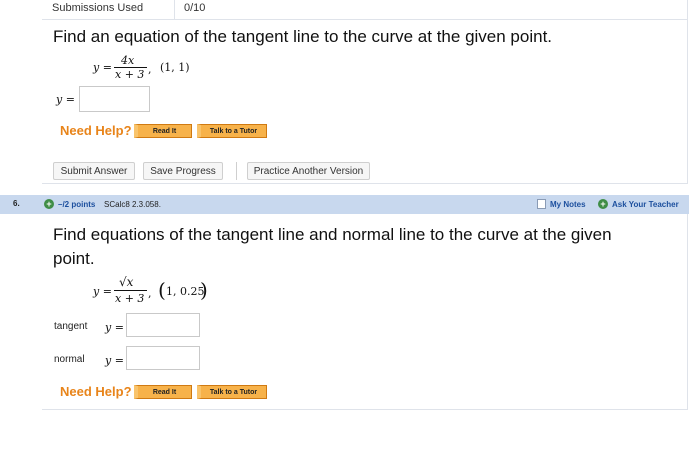 The image size is (700, 456). What do you see at coordinates (541, 204) in the screenshot?
I see `note-icon` at bounding box center [541, 204].